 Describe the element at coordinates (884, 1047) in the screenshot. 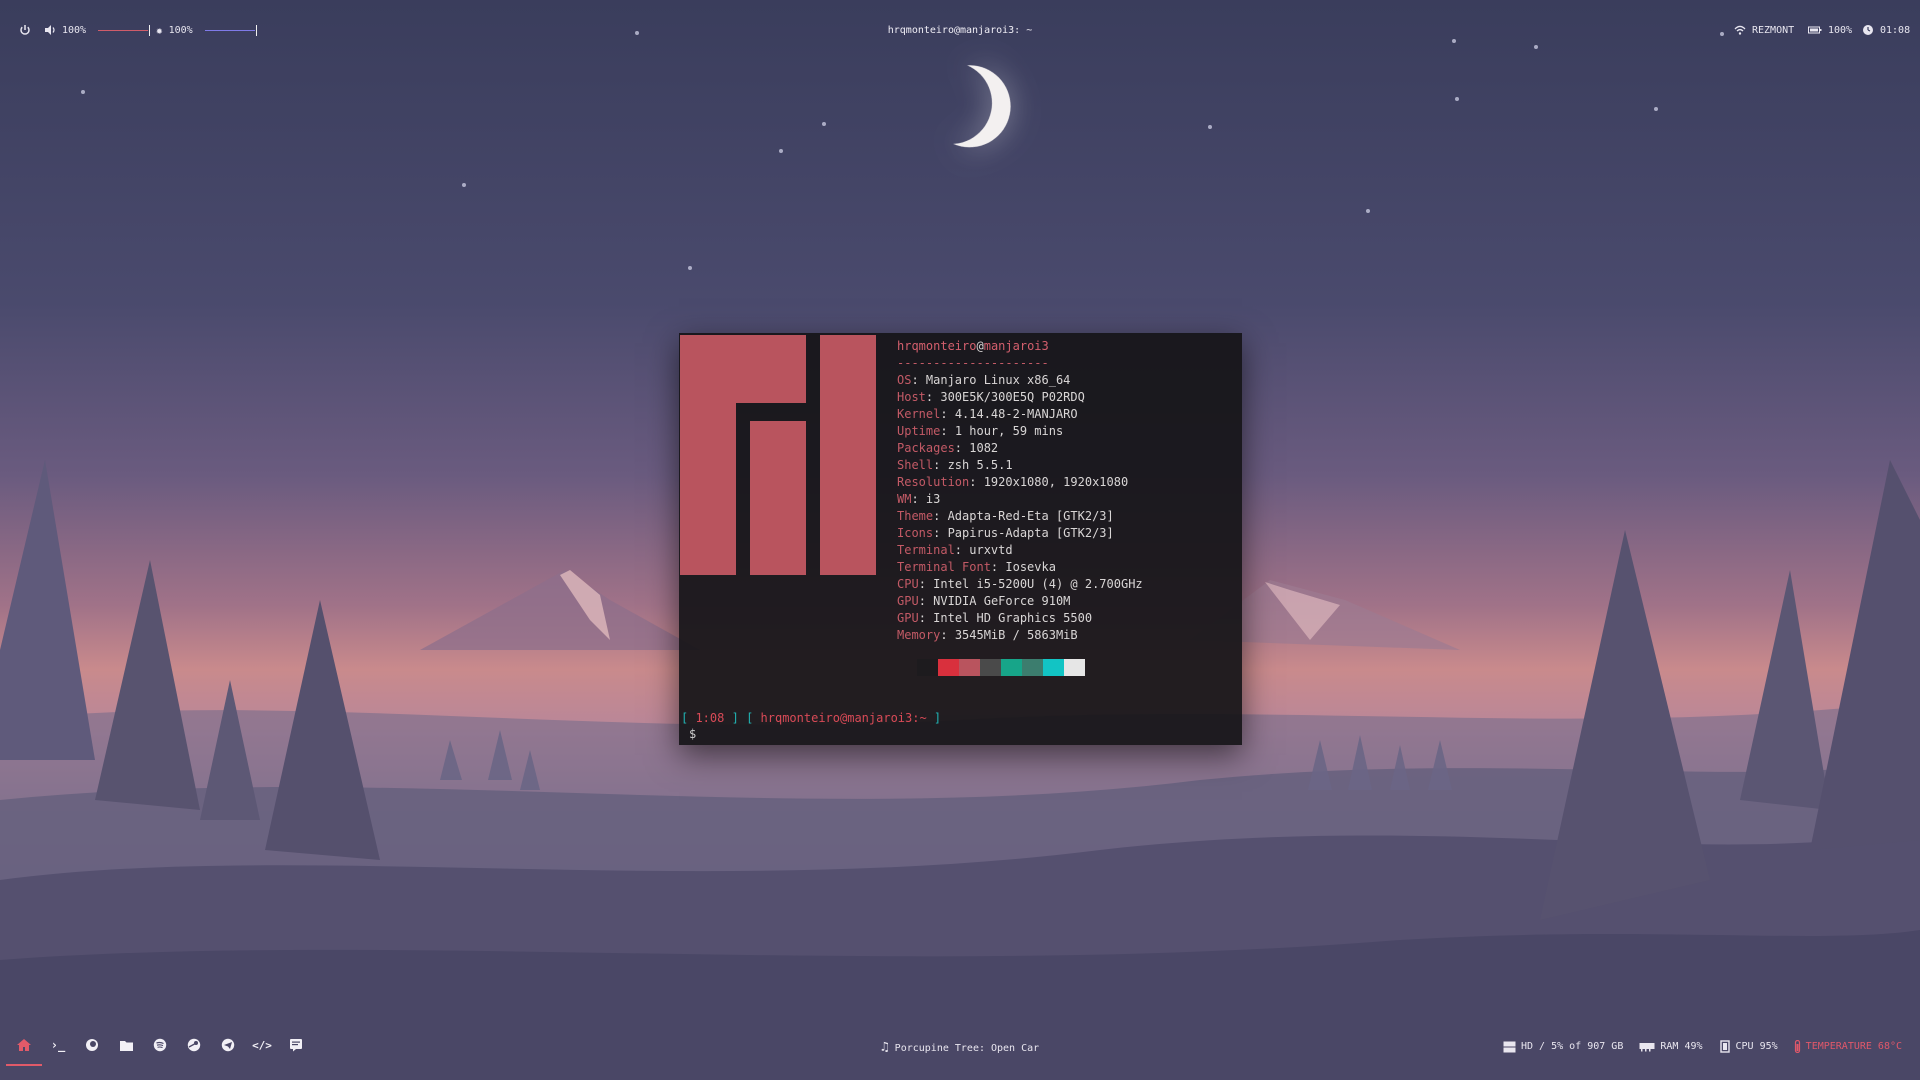

I see `music-note-icon: ♫` at that location.